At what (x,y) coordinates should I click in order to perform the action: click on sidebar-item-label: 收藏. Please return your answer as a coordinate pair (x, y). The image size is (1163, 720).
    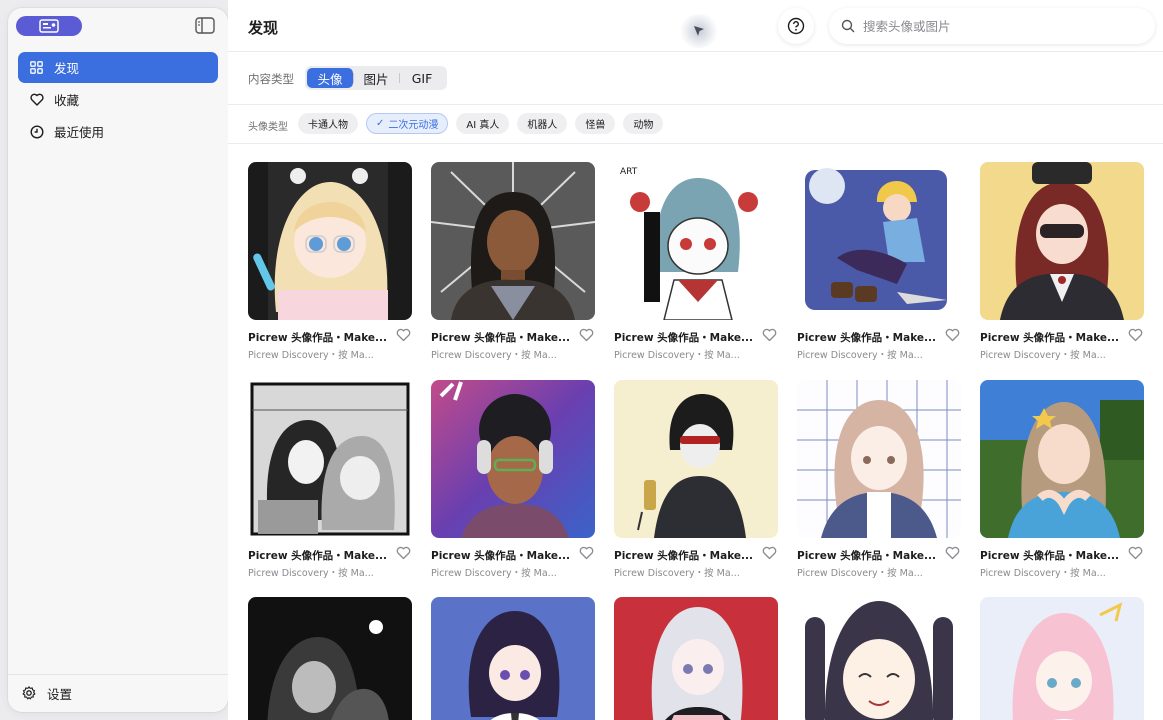
    Looking at the image, I should click on (67, 100).